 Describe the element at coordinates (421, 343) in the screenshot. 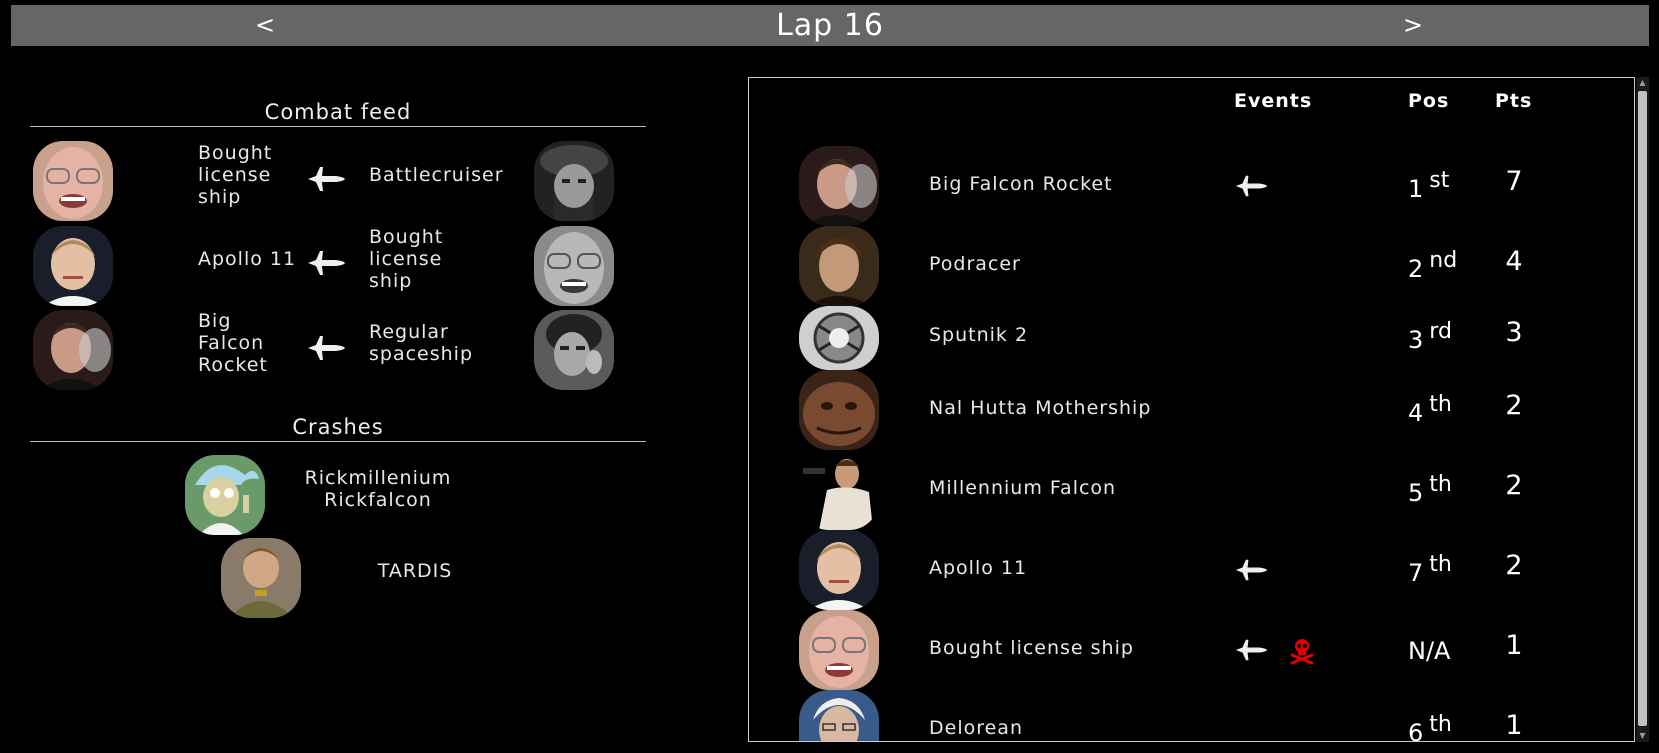

I see `defender-name: Regular spaceship` at that location.